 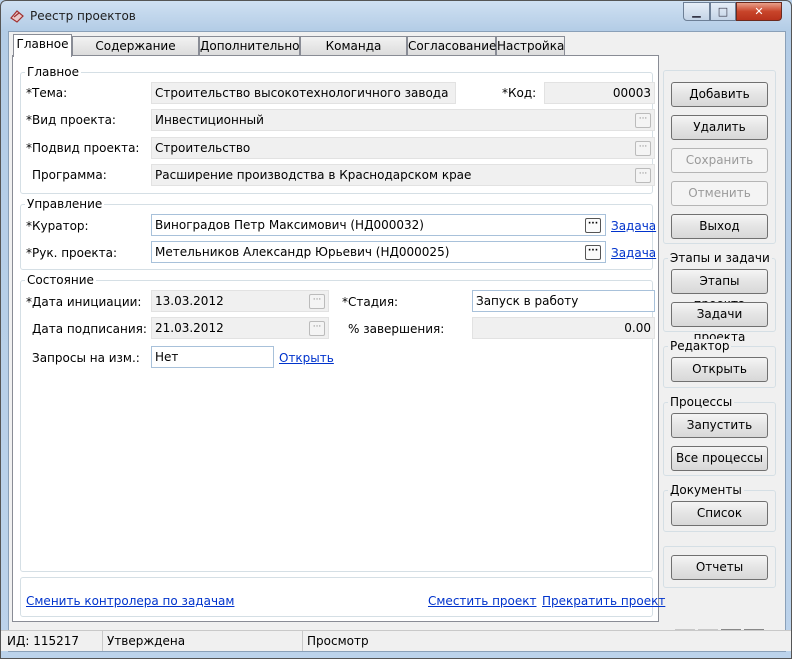 What do you see at coordinates (130, 601) in the screenshot?
I see `change-controller-link: Сменить контролера по задачам` at bounding box center [130, 601].